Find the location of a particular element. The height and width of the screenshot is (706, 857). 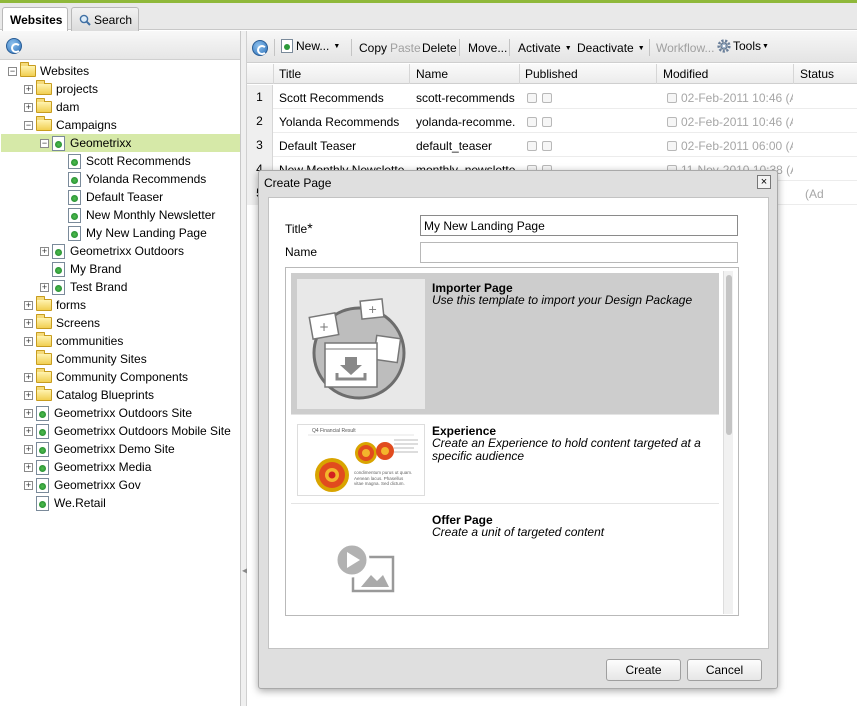

tree-item: + Geometrixx Outdoors Site is located at coordinates (108, 413).